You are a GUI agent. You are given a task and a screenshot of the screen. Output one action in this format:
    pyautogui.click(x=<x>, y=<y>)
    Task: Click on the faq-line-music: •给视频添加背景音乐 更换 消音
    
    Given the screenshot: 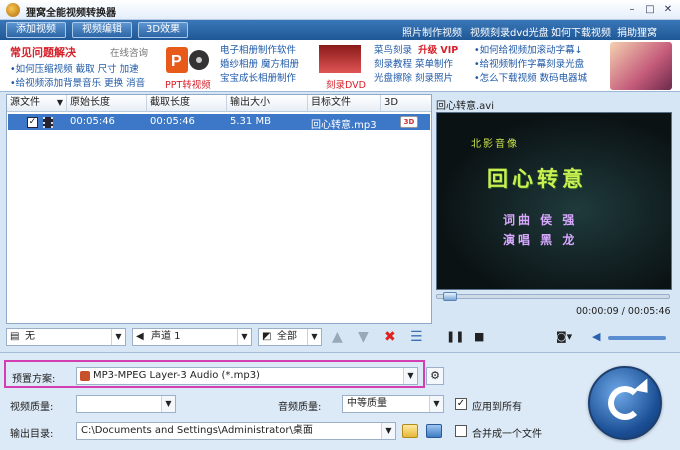 What is the action you would take?
    pyautogui.click(x=77, y=82)
    